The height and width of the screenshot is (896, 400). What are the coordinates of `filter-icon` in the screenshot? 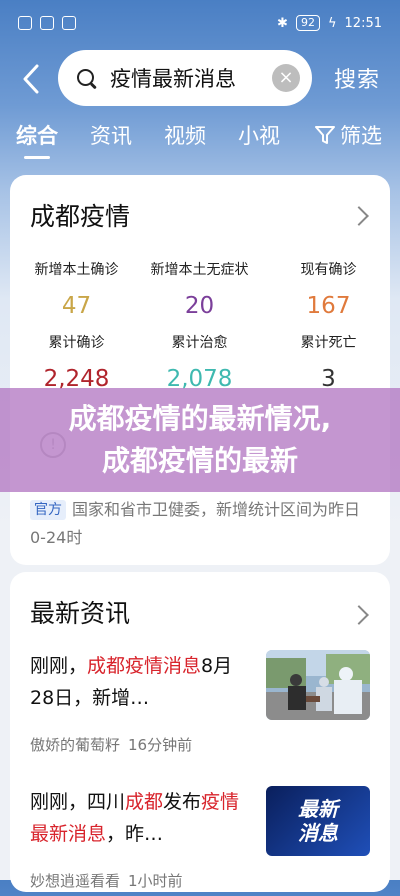 It's located at (325, 135).